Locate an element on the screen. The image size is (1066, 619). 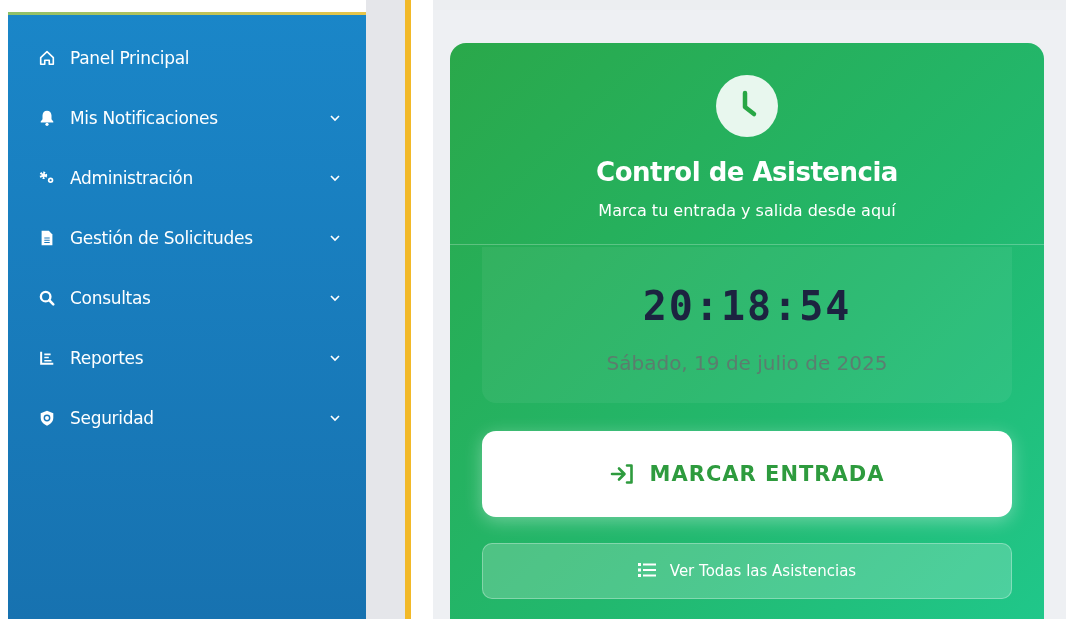
shield-icon is located at coordinates (47, 418).